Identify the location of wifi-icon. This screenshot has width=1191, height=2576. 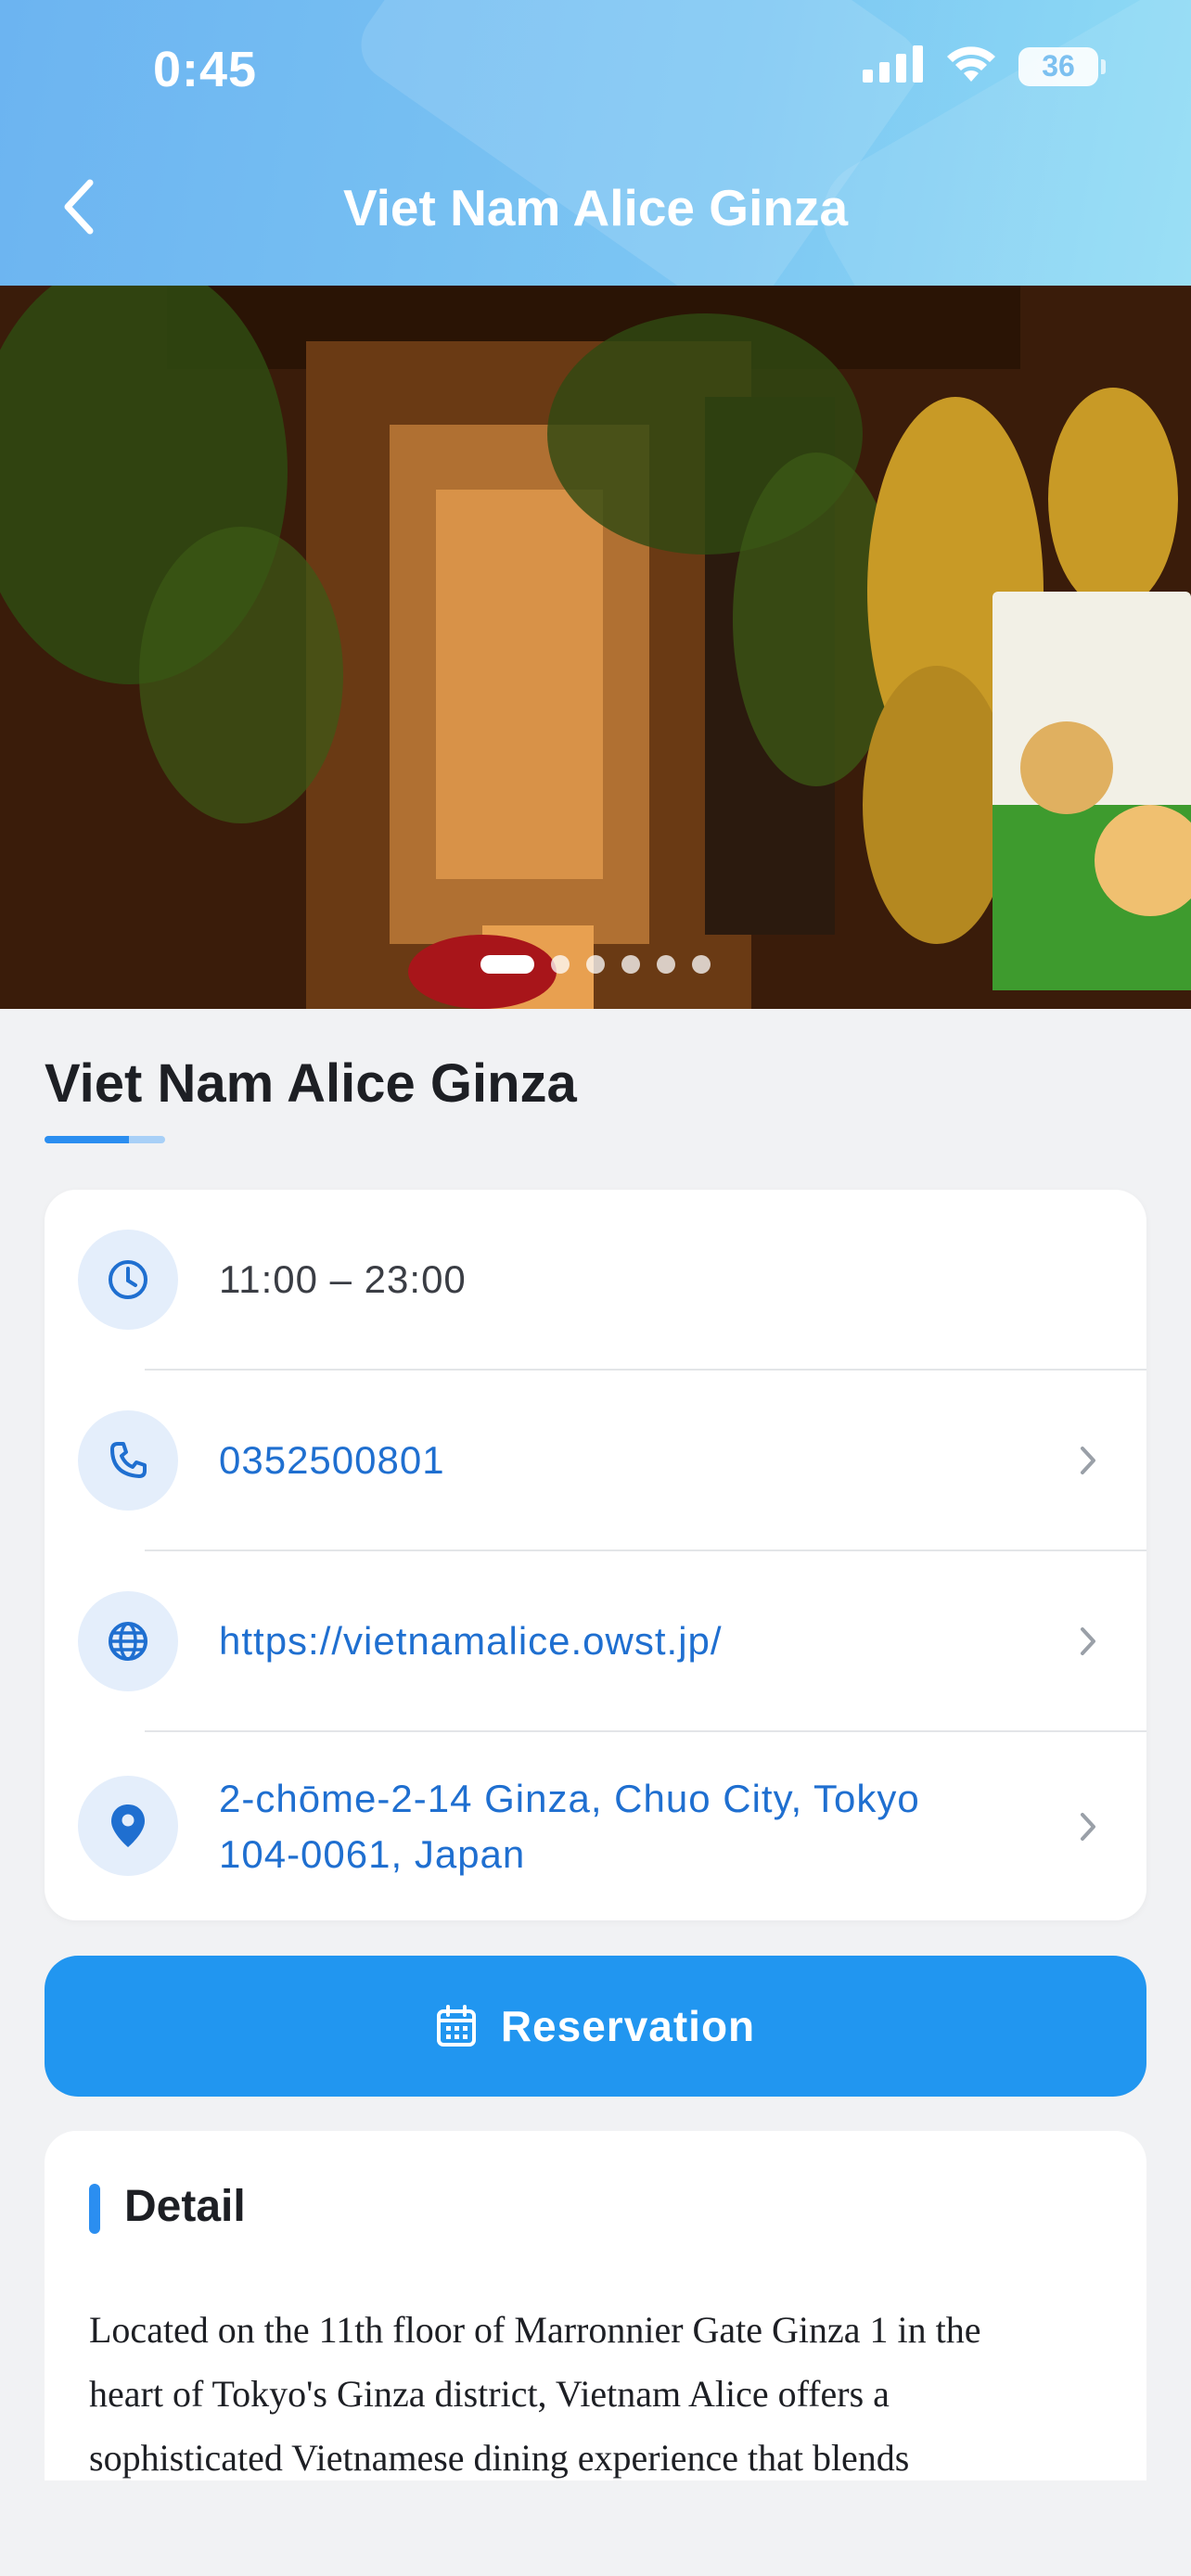
(971, 66).